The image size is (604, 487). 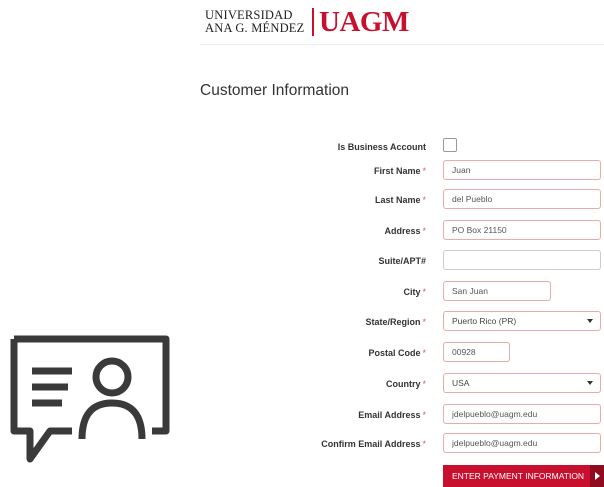 What do you see at coordinates (364, 22) in the screenshot?
I see `logo-mark: UAGM` at bounding box center [364, 22].